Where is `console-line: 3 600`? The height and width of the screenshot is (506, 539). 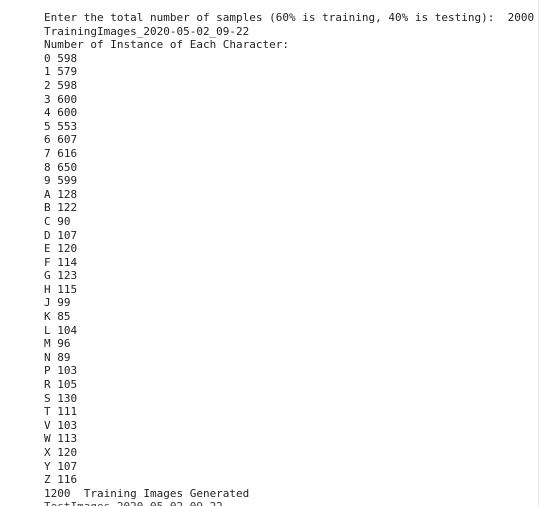
console-line: 3 600 is located at coordinates (61, 99).